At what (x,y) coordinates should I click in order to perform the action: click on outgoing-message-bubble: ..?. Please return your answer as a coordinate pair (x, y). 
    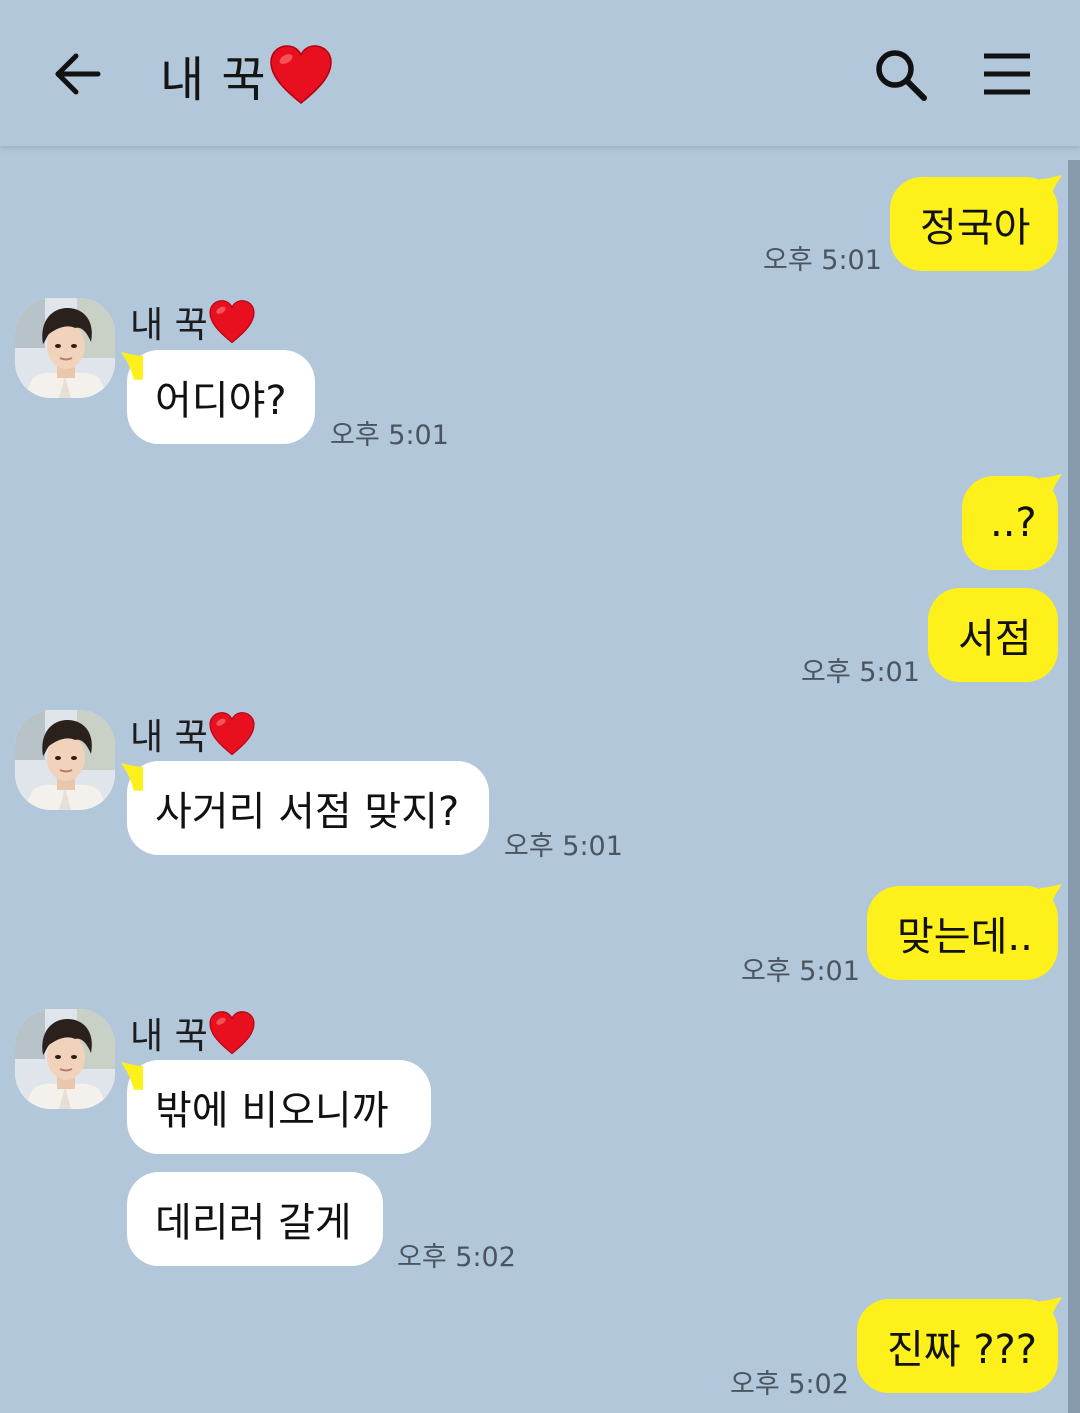
    Looking at the image, I should click on (1010, 523).